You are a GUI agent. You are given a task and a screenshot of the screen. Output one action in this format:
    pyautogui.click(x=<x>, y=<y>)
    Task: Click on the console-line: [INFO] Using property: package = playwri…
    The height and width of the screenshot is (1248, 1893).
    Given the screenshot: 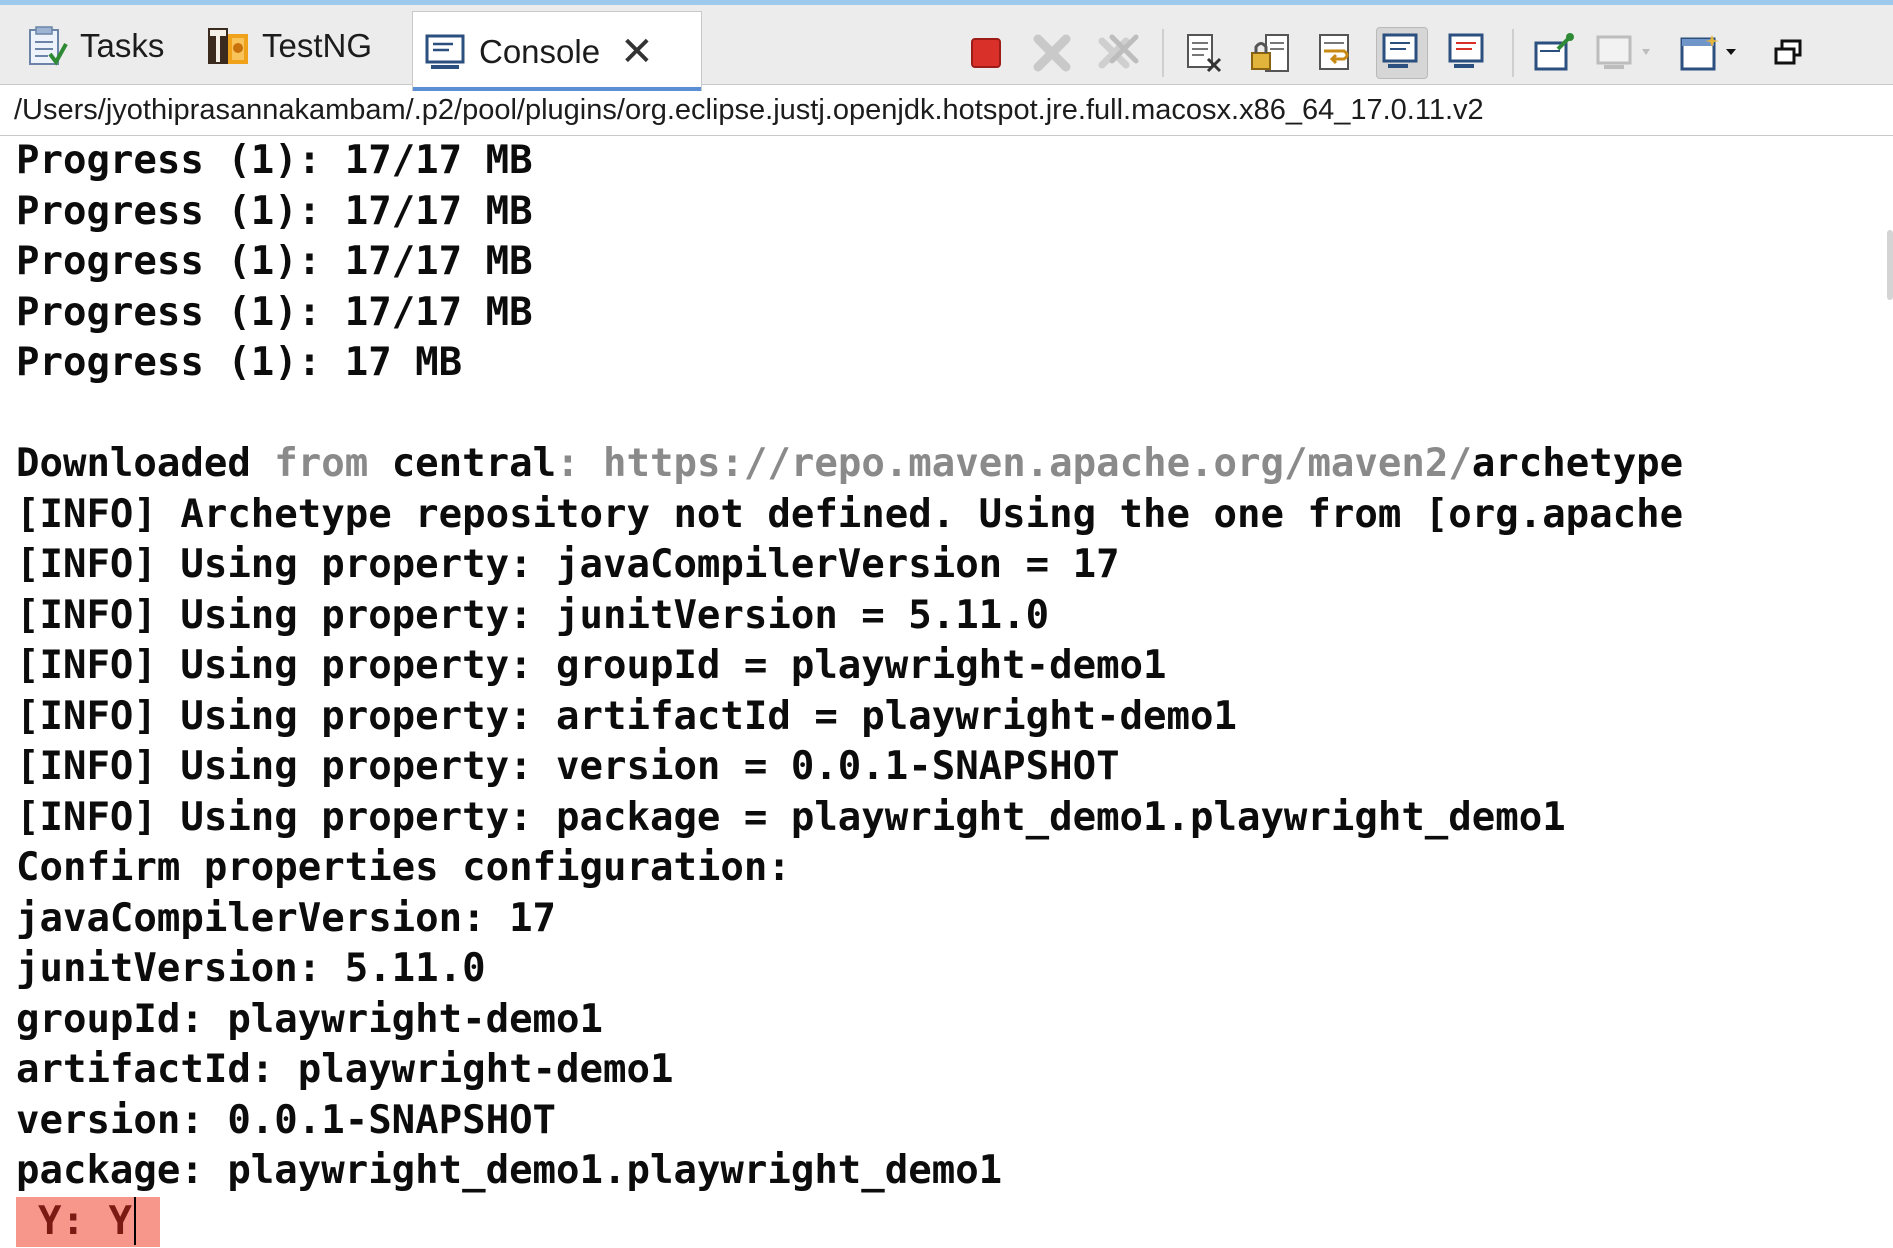 What is the action you would take?
    pyautogui.click(x=791, y=817)
    